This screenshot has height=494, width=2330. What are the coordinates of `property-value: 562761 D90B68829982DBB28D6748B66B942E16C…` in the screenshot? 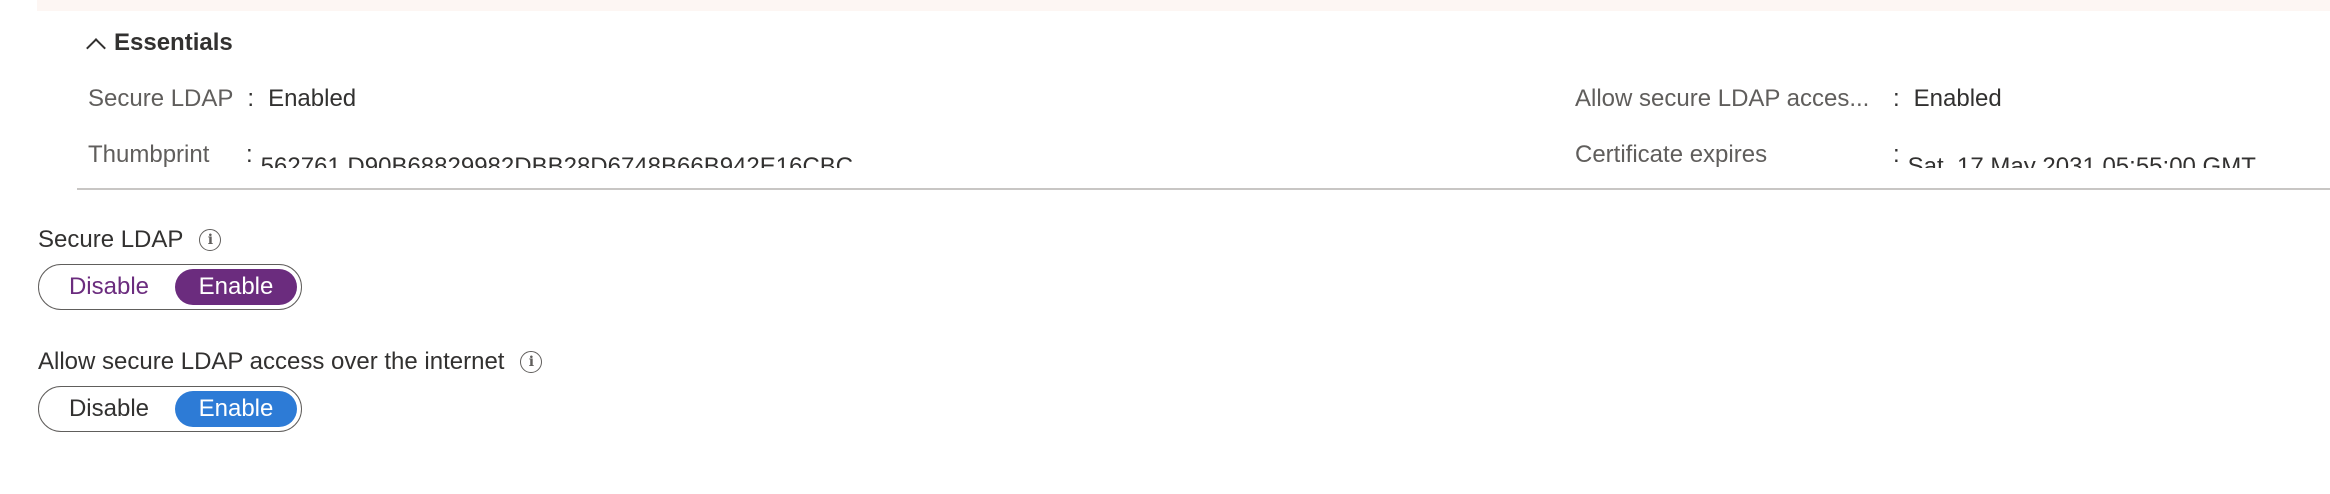 It's located at (557, 155).